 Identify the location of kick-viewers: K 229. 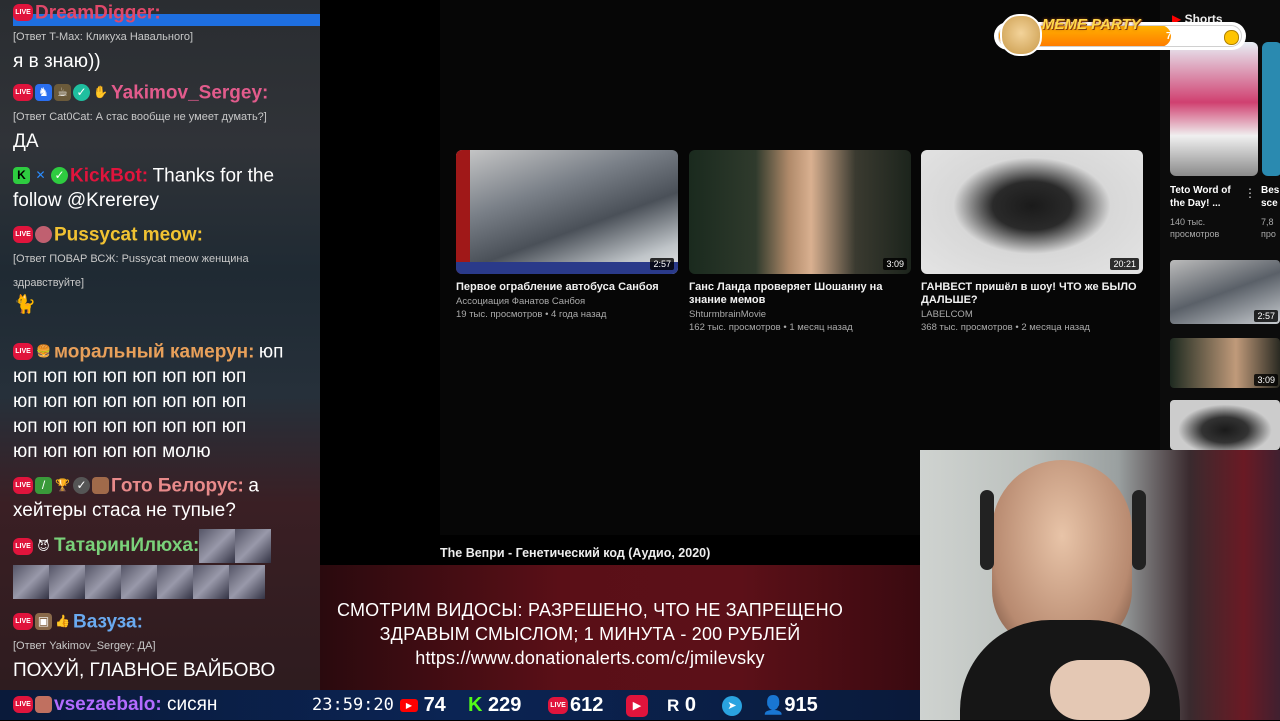
(495, 705).